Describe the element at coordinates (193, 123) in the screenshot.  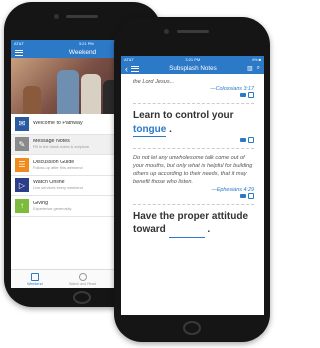
I see `section-heading: Learn to control your tongue .` at that location.